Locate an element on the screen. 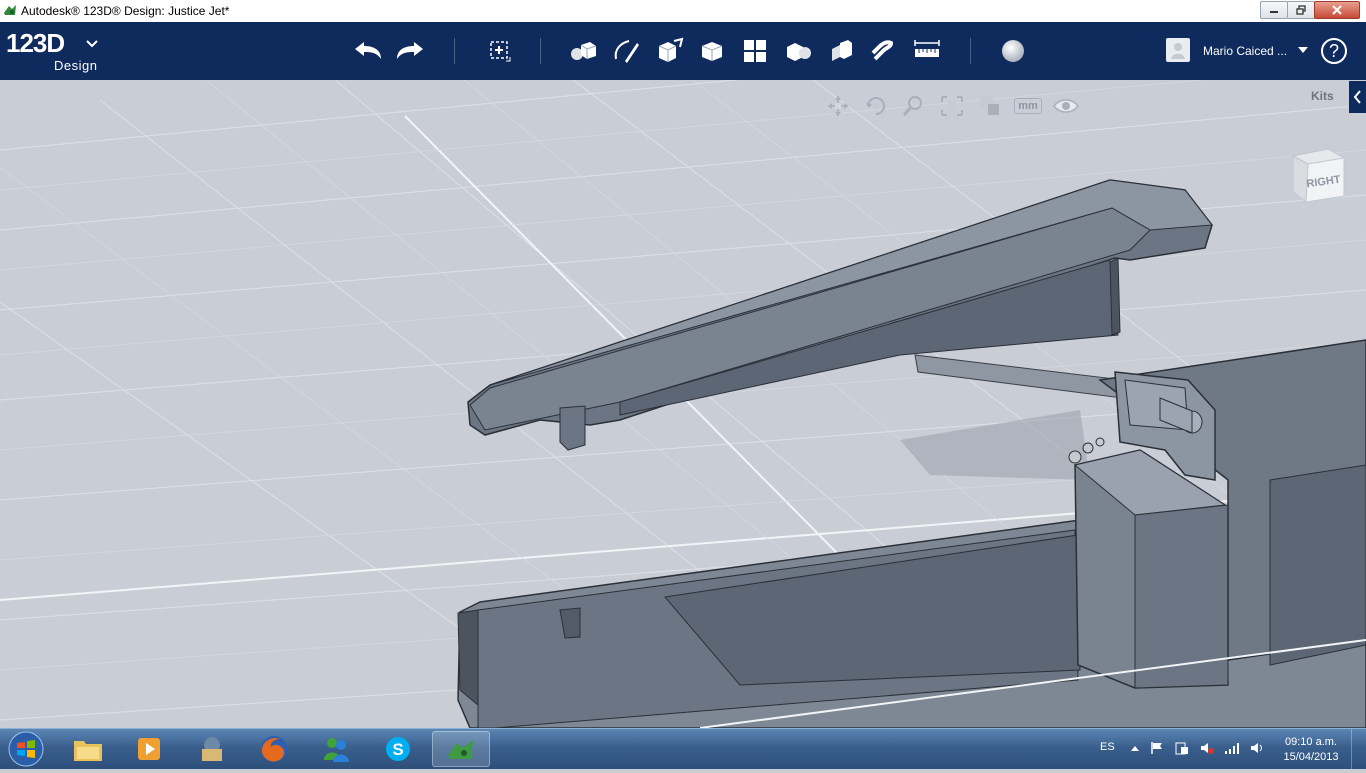  close-icon is located at coordinates (1337, 10).